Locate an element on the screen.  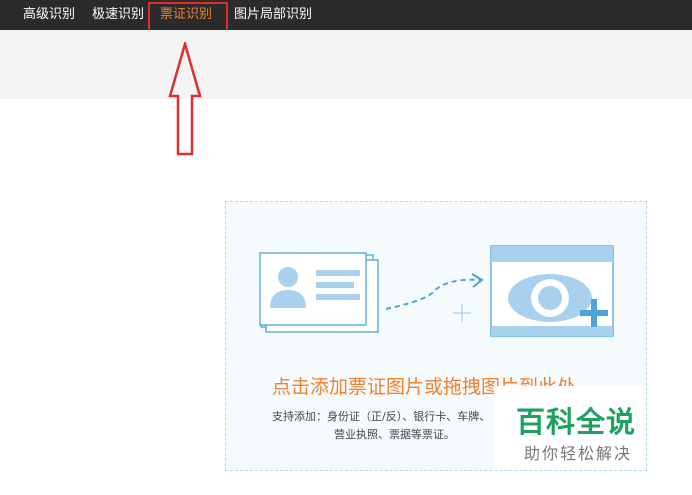
top-tab-bar: 高级识别 极速识别 票证识别 图片局部识别 is located at coordinates (346, 15).